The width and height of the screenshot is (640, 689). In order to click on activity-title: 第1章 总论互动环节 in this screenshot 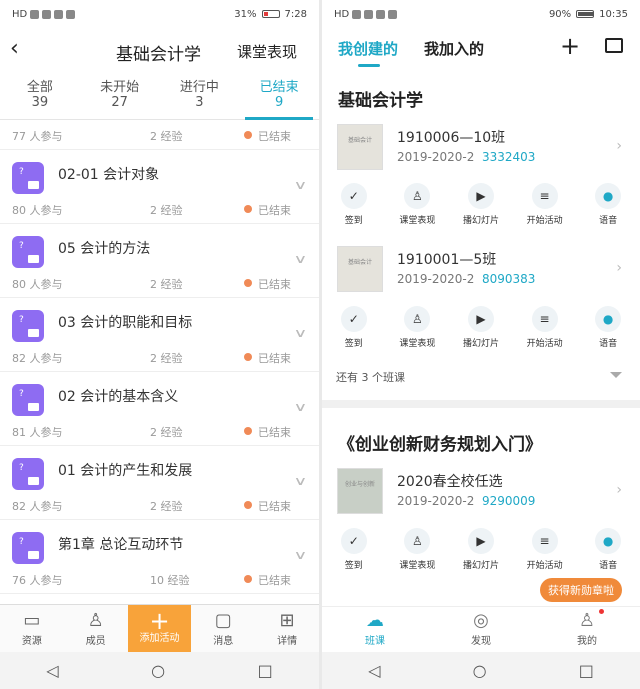, I will do `click(121, 545)`.